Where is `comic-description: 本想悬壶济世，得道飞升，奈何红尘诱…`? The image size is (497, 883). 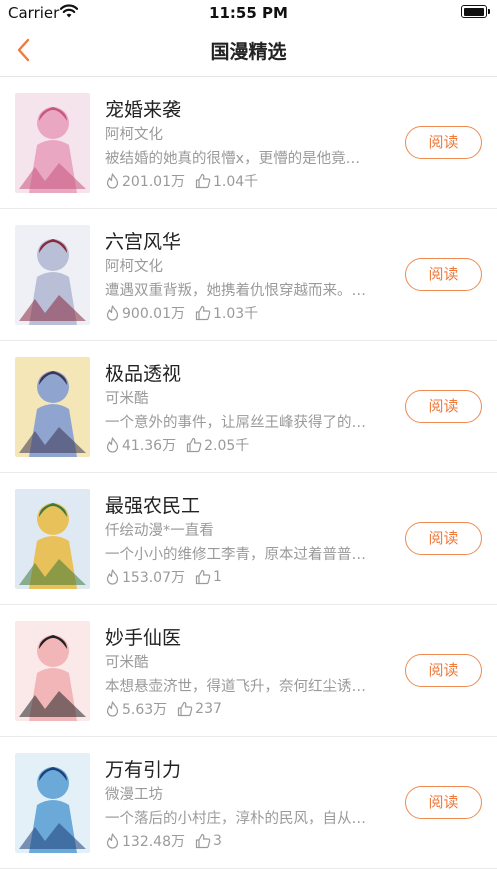 comic-description: 本想悬壶济世，得道飞升，奈何红尘诱… is located at coordinates (235, 687).